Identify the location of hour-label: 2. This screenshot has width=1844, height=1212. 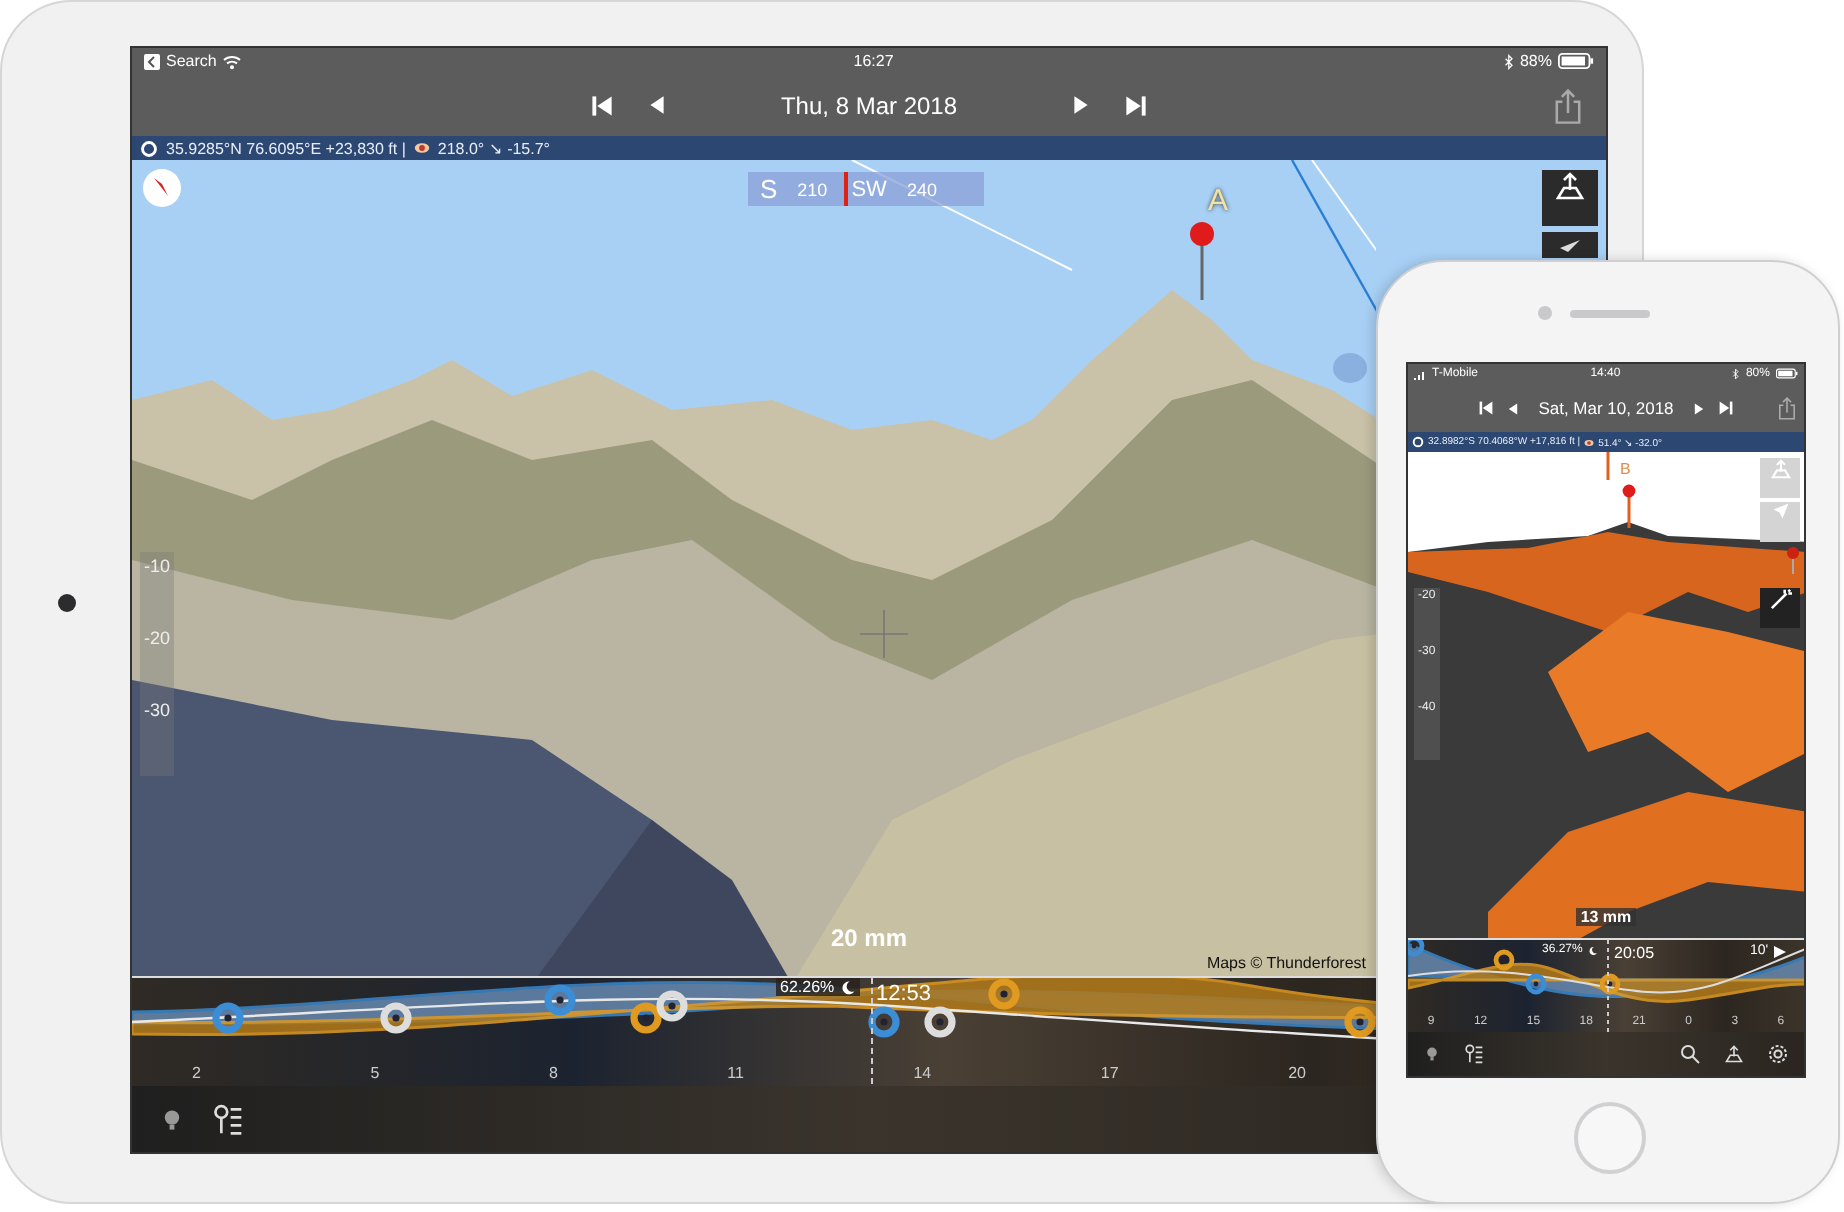
(196, 1073).